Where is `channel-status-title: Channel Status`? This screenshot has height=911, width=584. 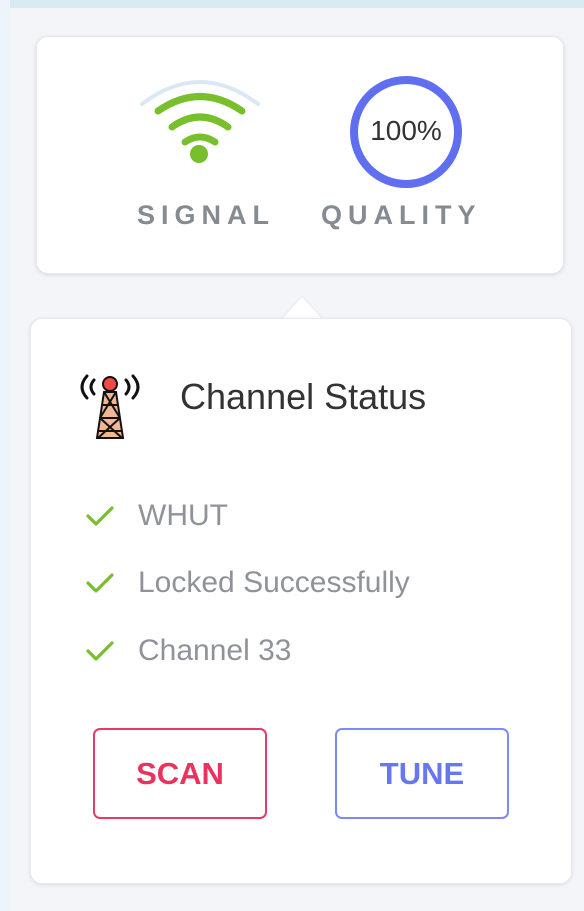 channel-status-title: Channel Status is located at coordinates (303, 396).